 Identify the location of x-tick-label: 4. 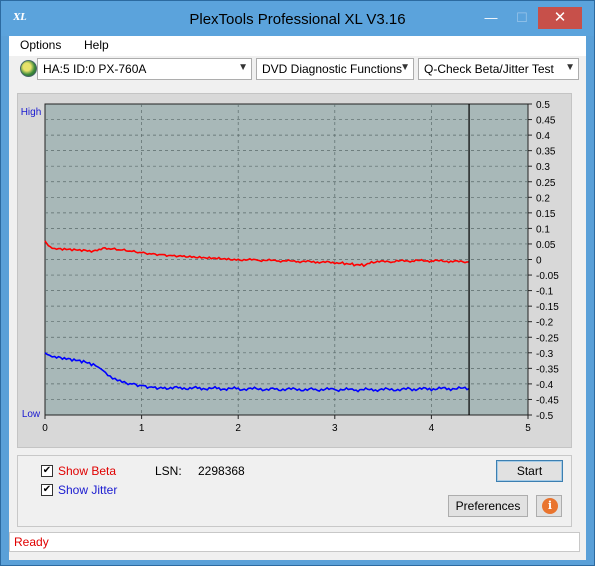
(432, 428).